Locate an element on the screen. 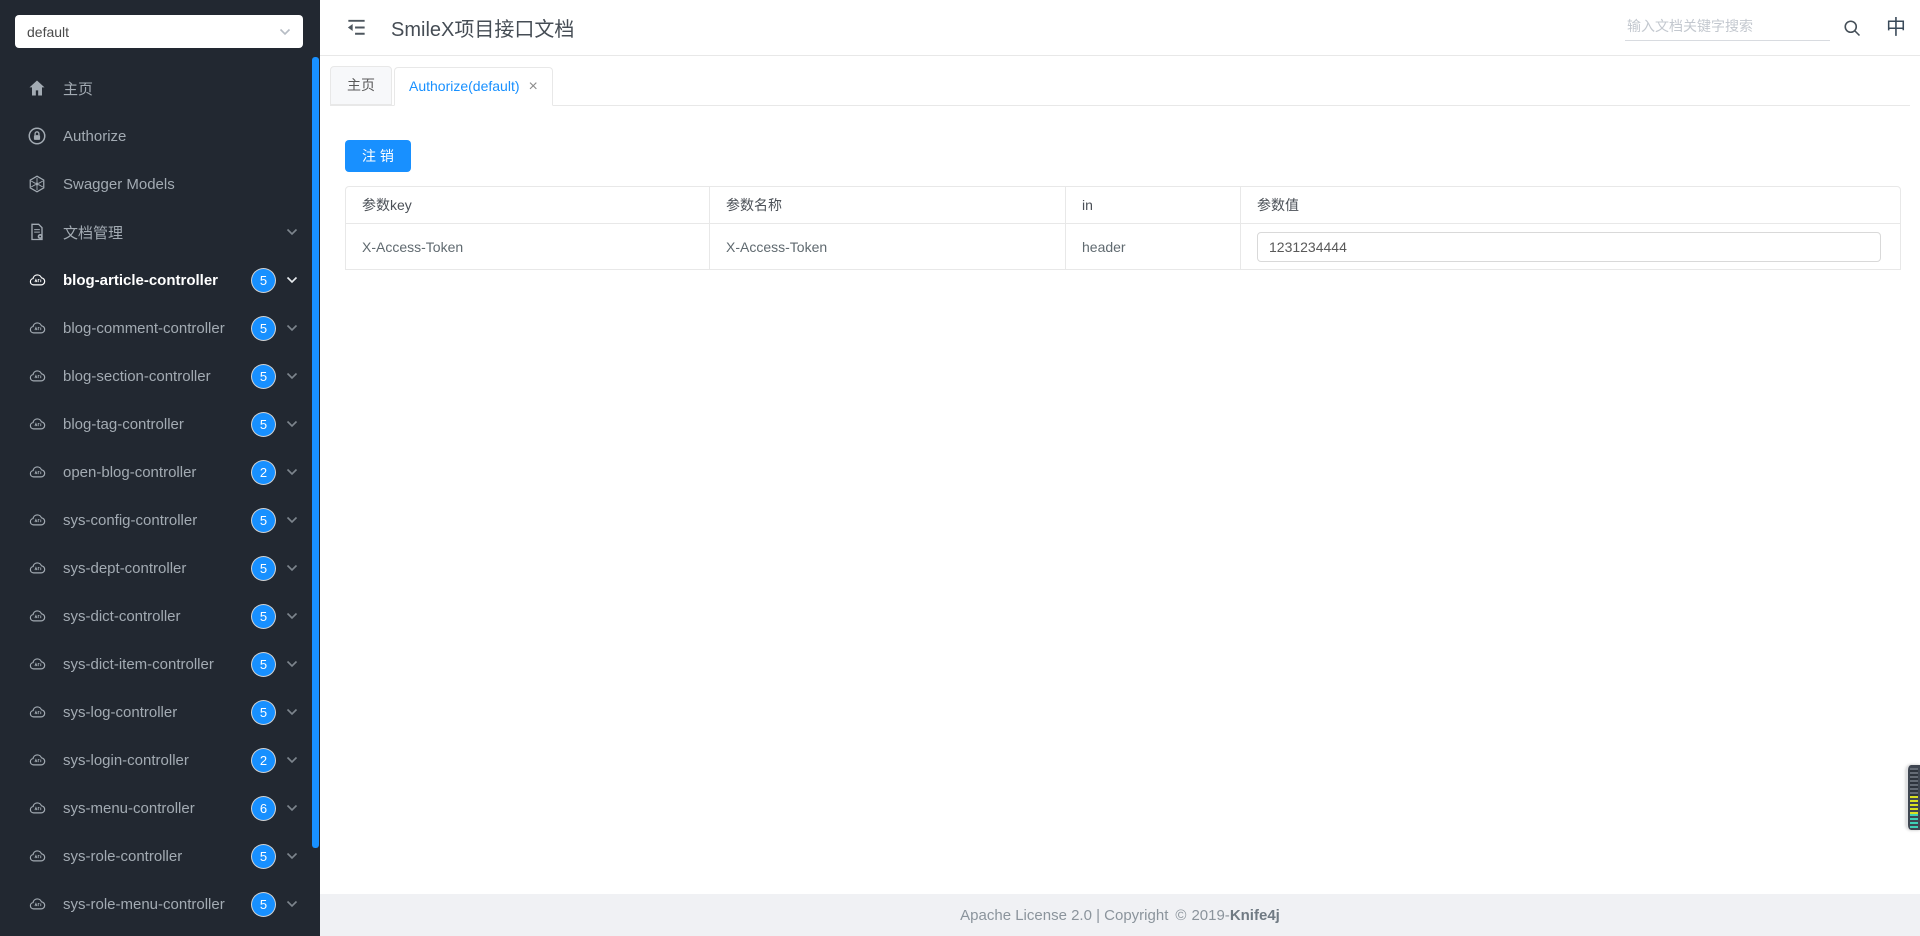 The height and width of the screenshot is (936, 1920). token-value-input is located at coordinates (1569, 246).